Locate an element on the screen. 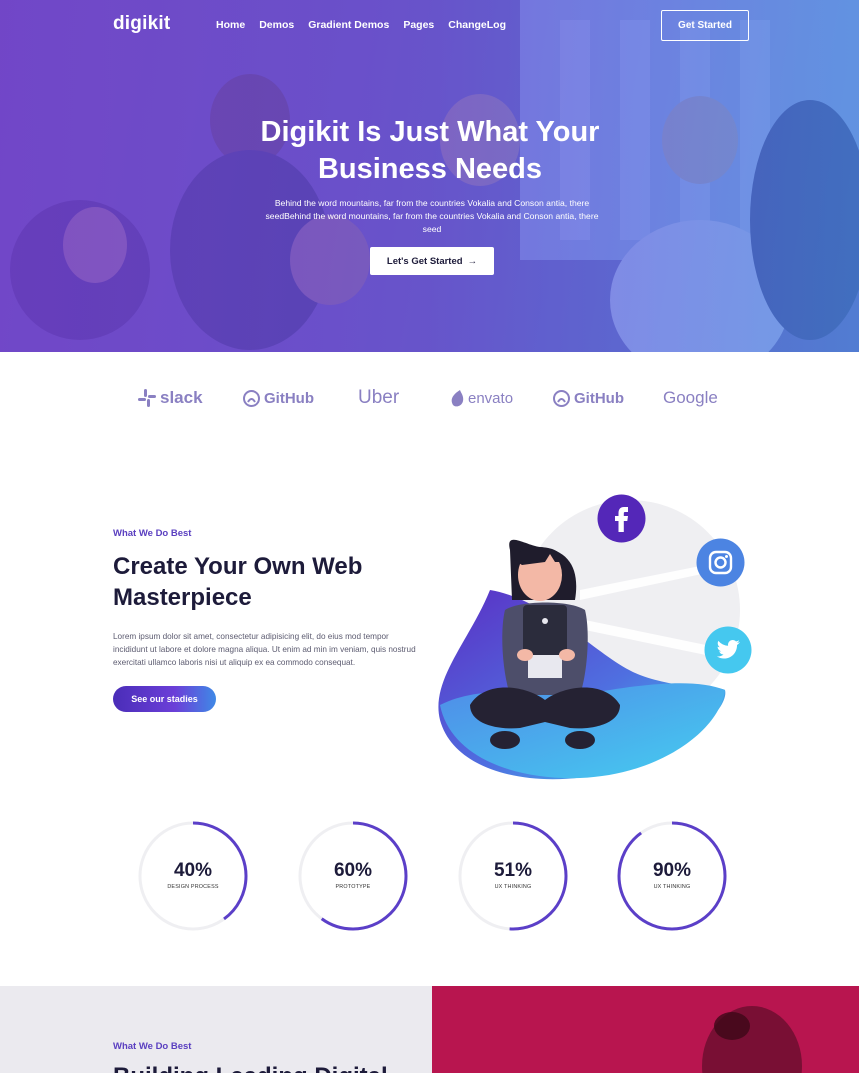  stat-label: DESIGN PROCESS is located at coordinates (193, 887).